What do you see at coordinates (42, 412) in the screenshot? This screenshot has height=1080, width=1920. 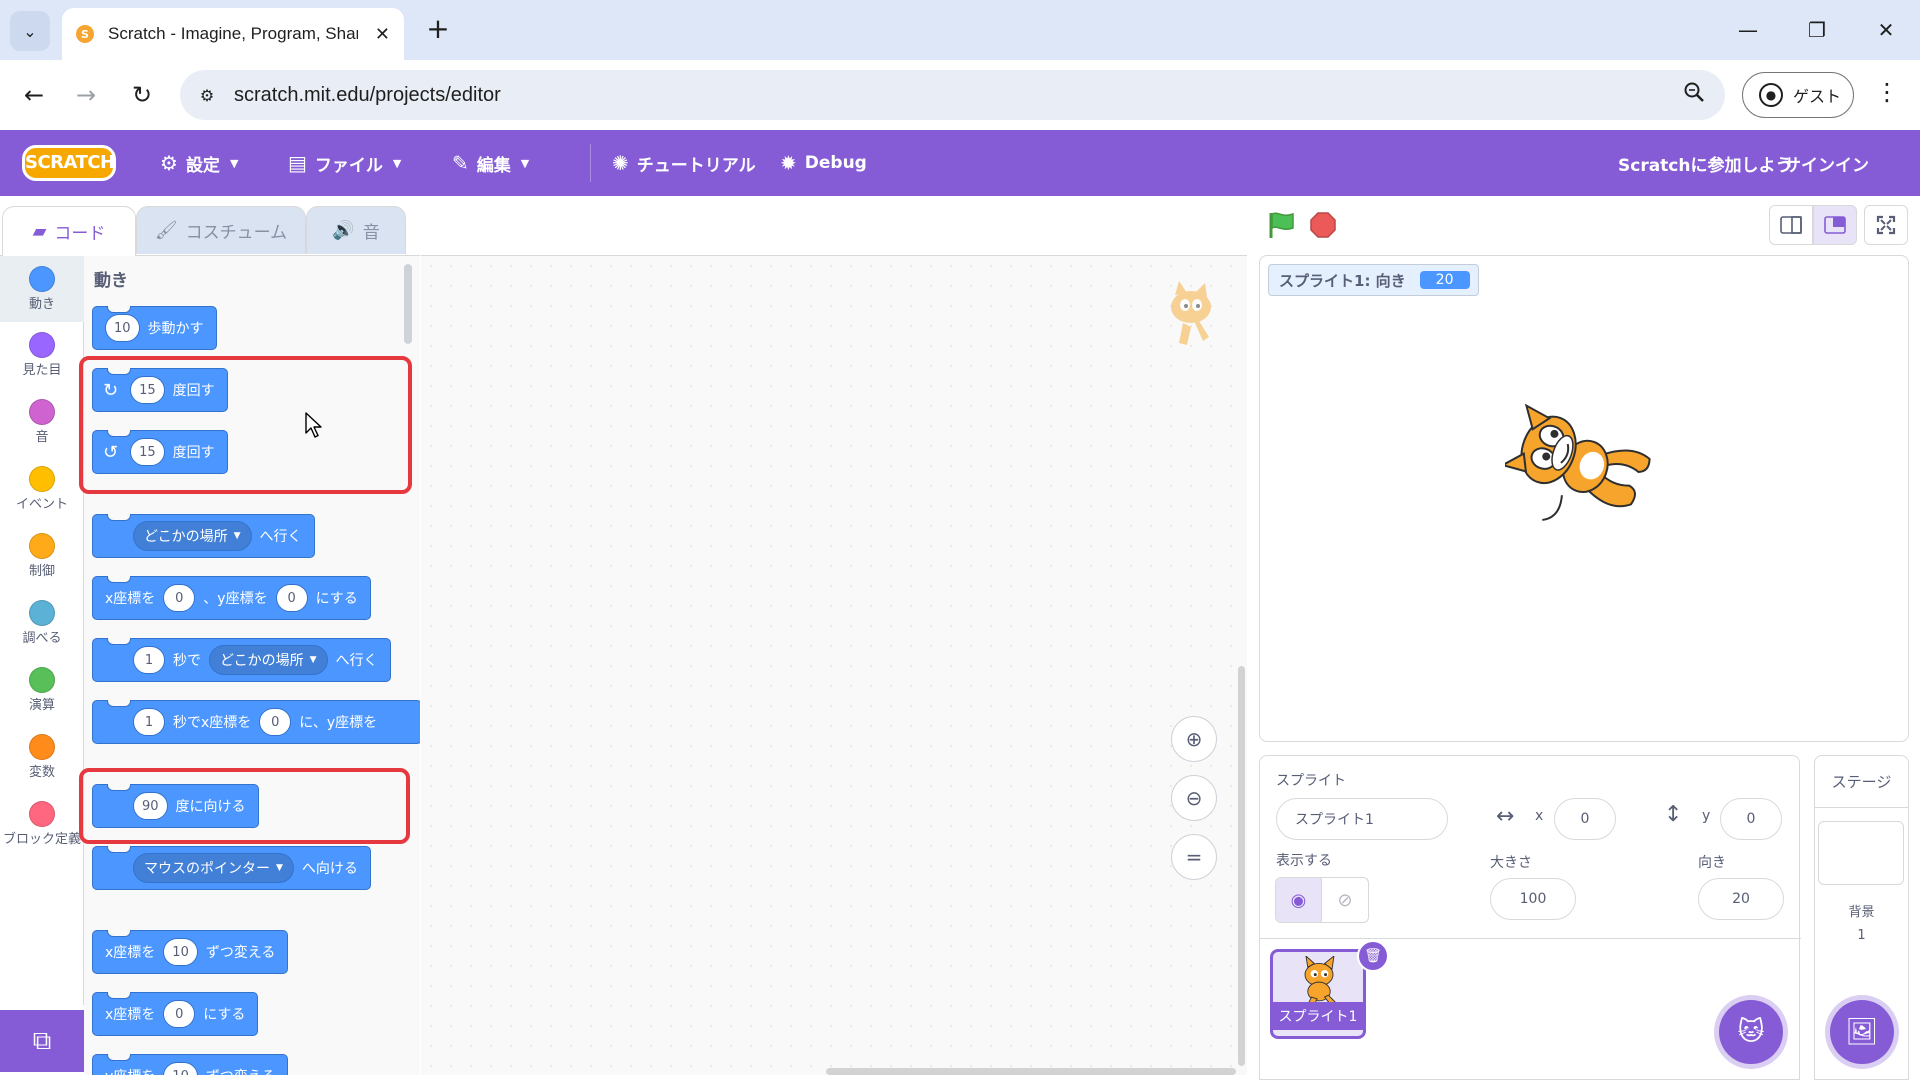 I see `category-dot` at bounding box center [42, 412].